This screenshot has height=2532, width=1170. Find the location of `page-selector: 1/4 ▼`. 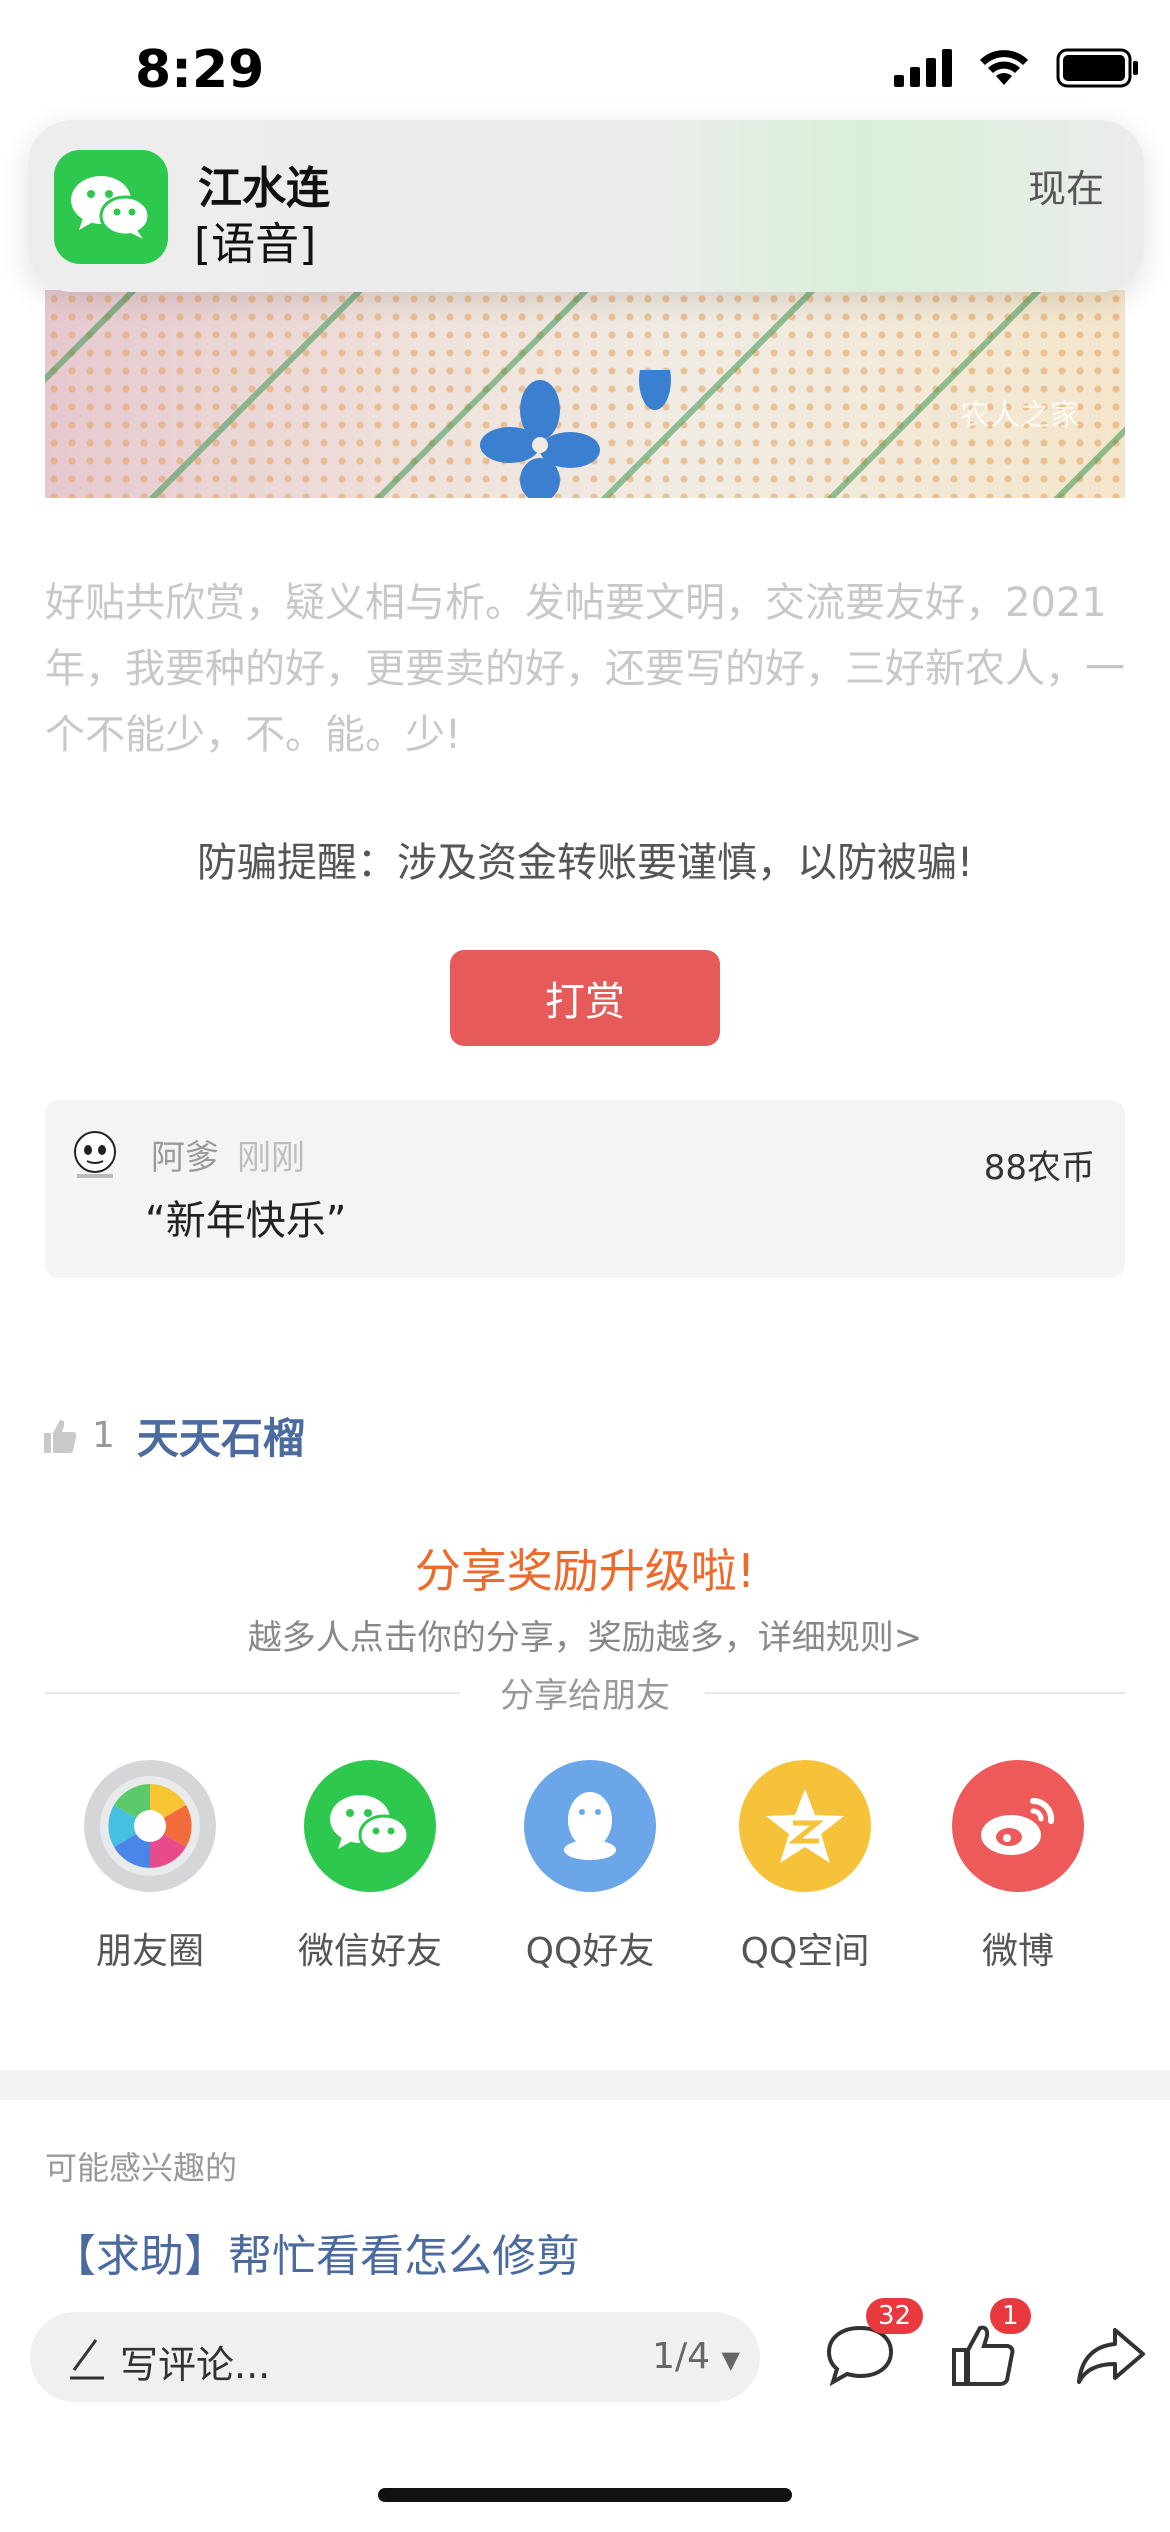

page-selector: 1/4 ▼ is located at coordinates (696, 2356).